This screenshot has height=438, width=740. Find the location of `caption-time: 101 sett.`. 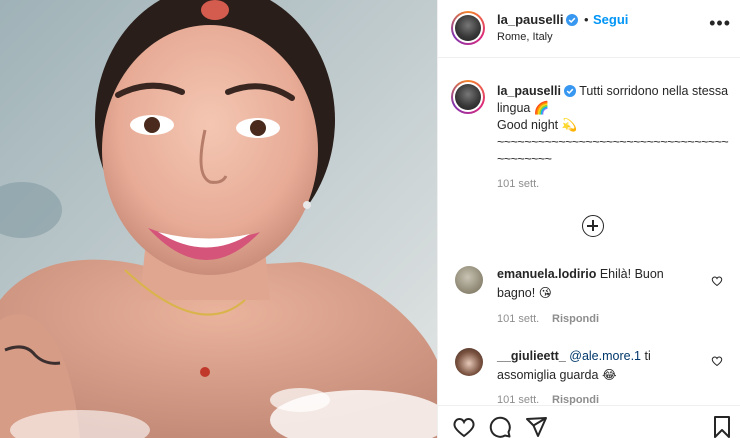

caption-time: 101 sett. is located at coordinates (518, 184).